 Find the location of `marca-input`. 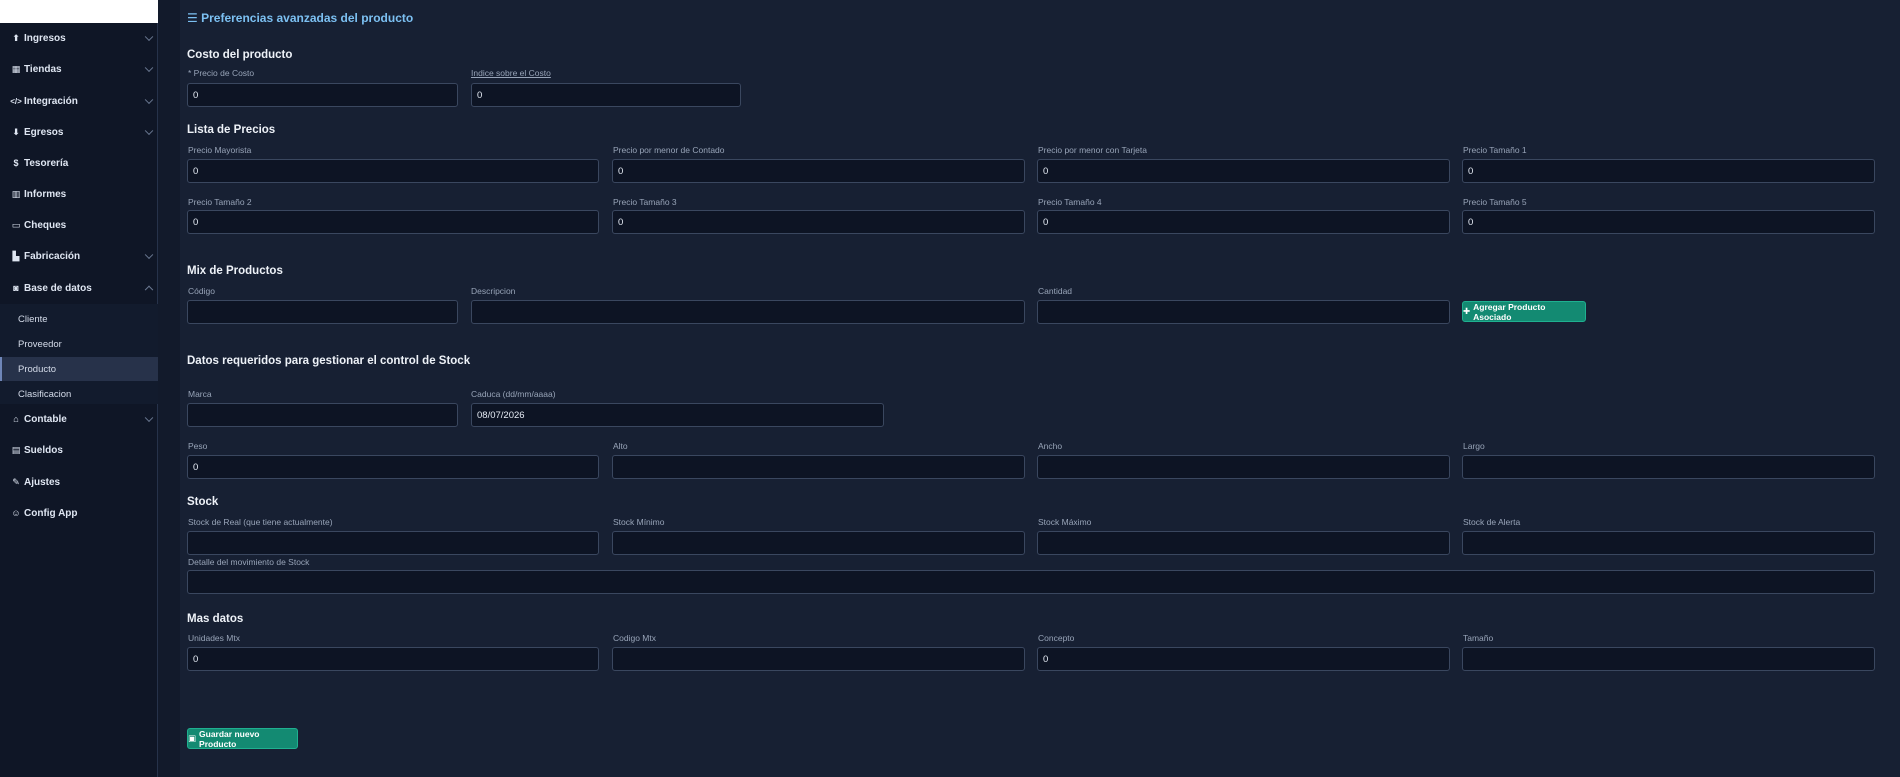

marca-input is located at coordinates (322, 415).